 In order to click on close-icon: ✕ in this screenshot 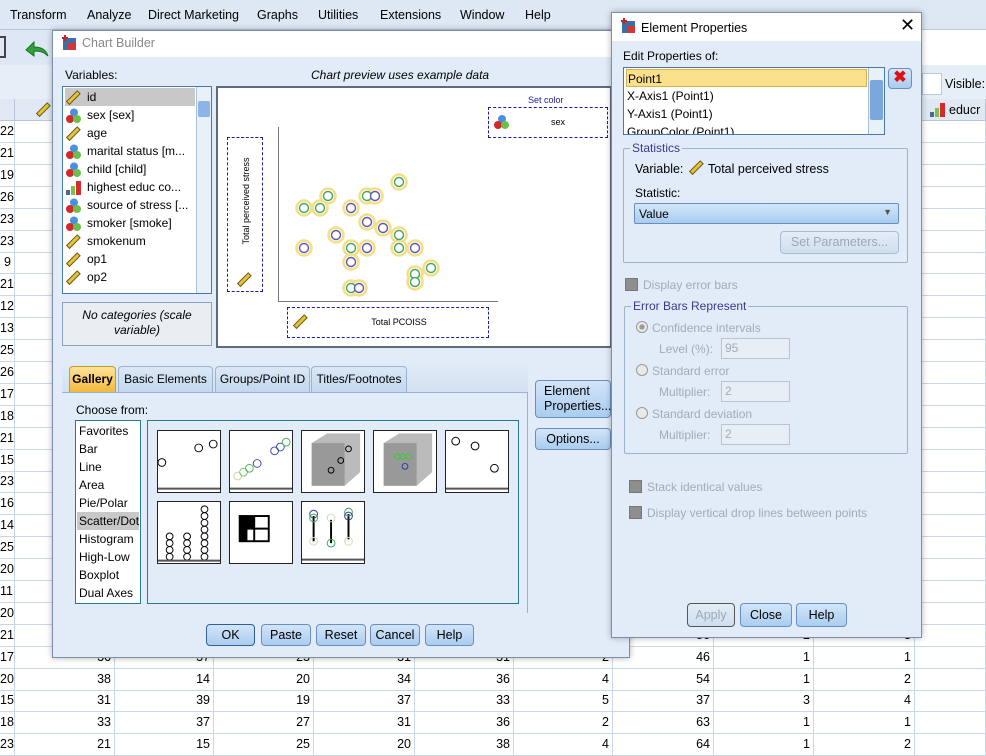, I will do `click(907, 25)`.